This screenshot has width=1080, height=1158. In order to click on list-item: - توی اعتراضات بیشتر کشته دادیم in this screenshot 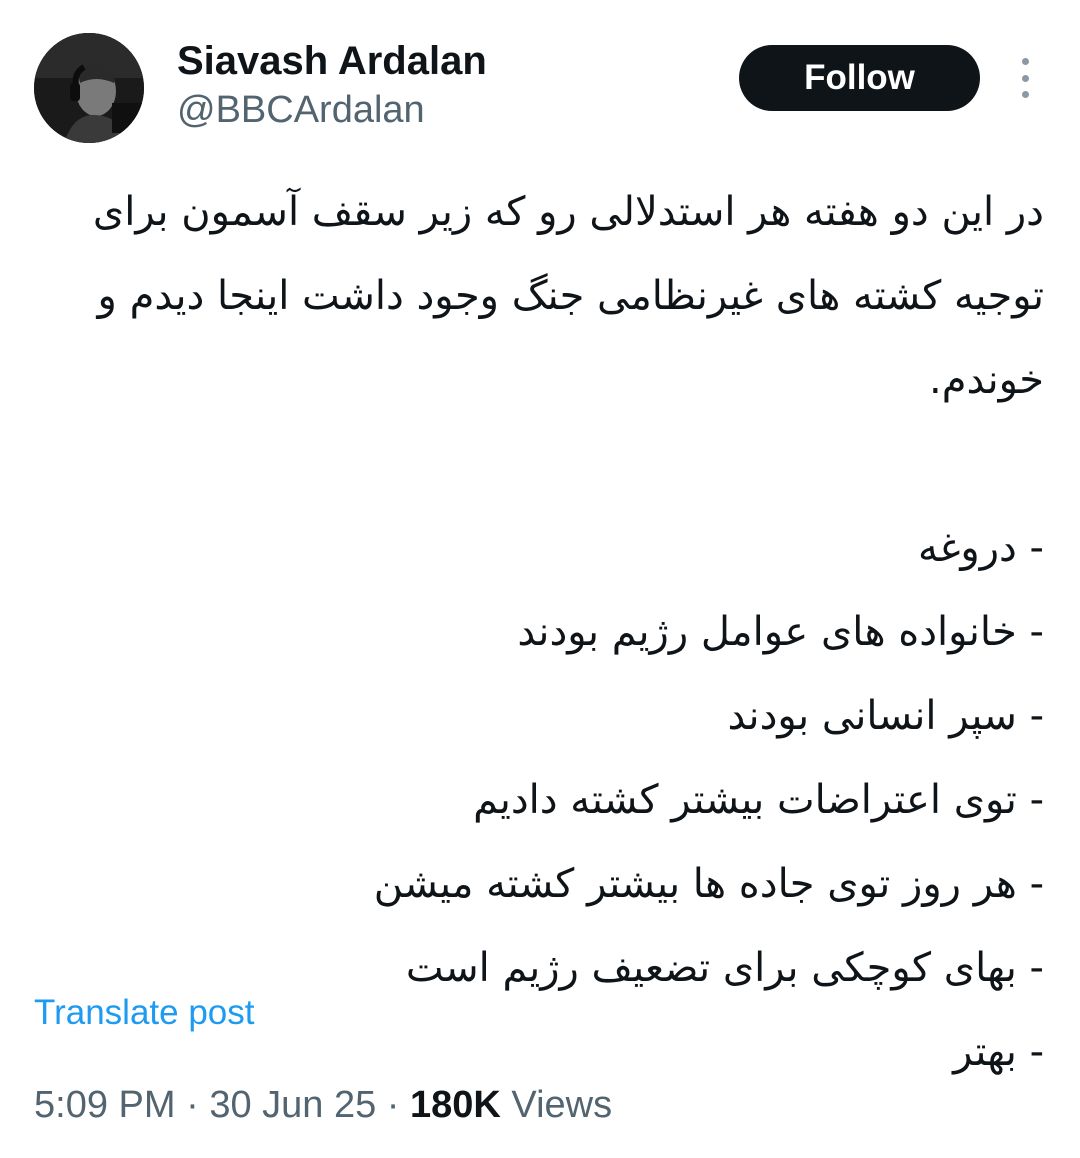, I will do `click(758, 800)`.